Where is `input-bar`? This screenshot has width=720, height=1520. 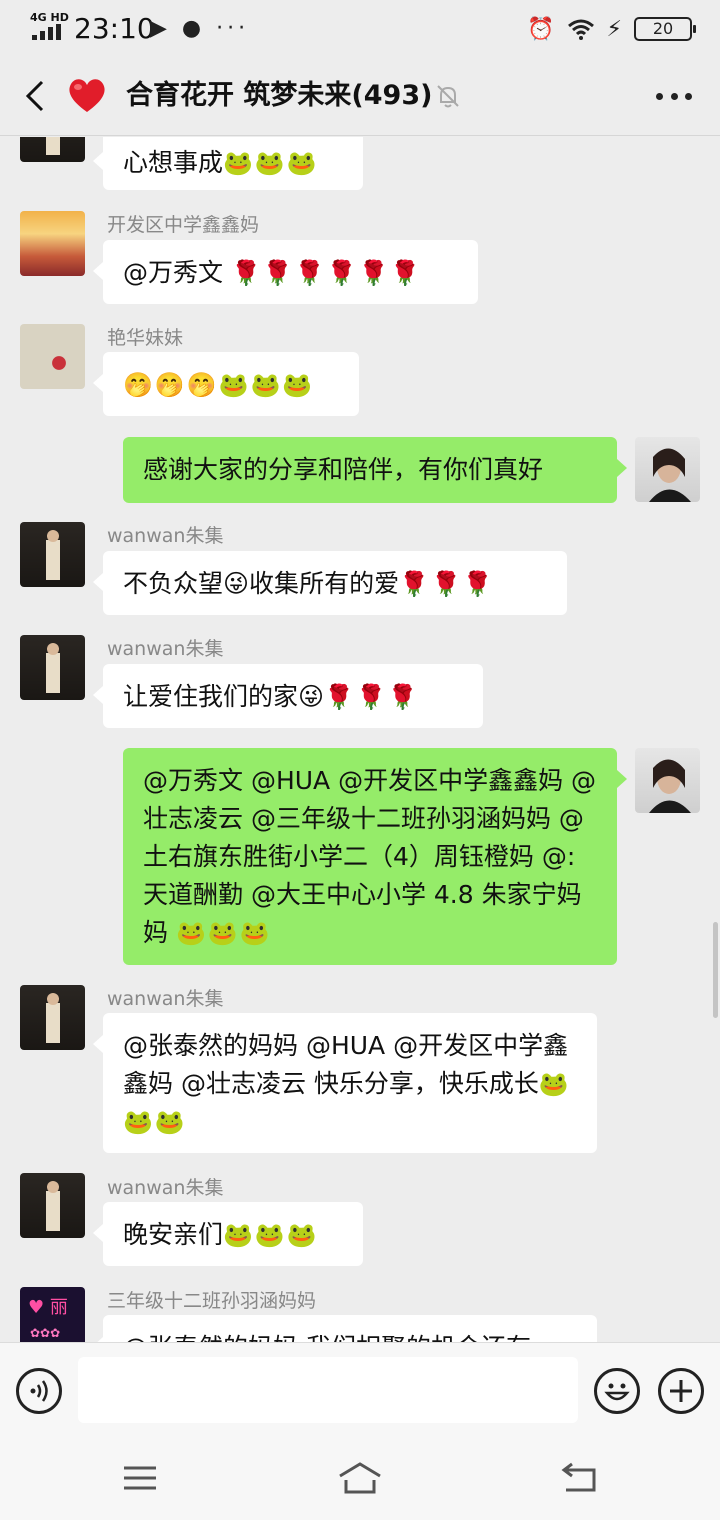 input-bar is located at coordinates (360, 1389).